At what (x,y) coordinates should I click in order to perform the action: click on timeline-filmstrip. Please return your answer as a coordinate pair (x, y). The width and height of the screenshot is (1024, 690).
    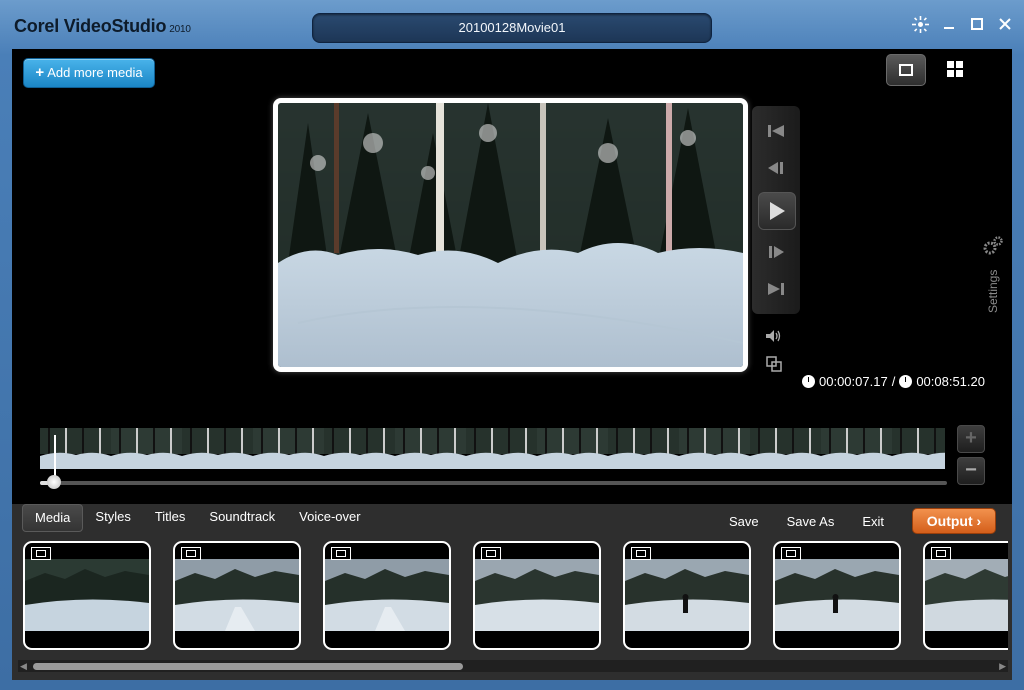
    Looking at the image, I should click on (492, 448).